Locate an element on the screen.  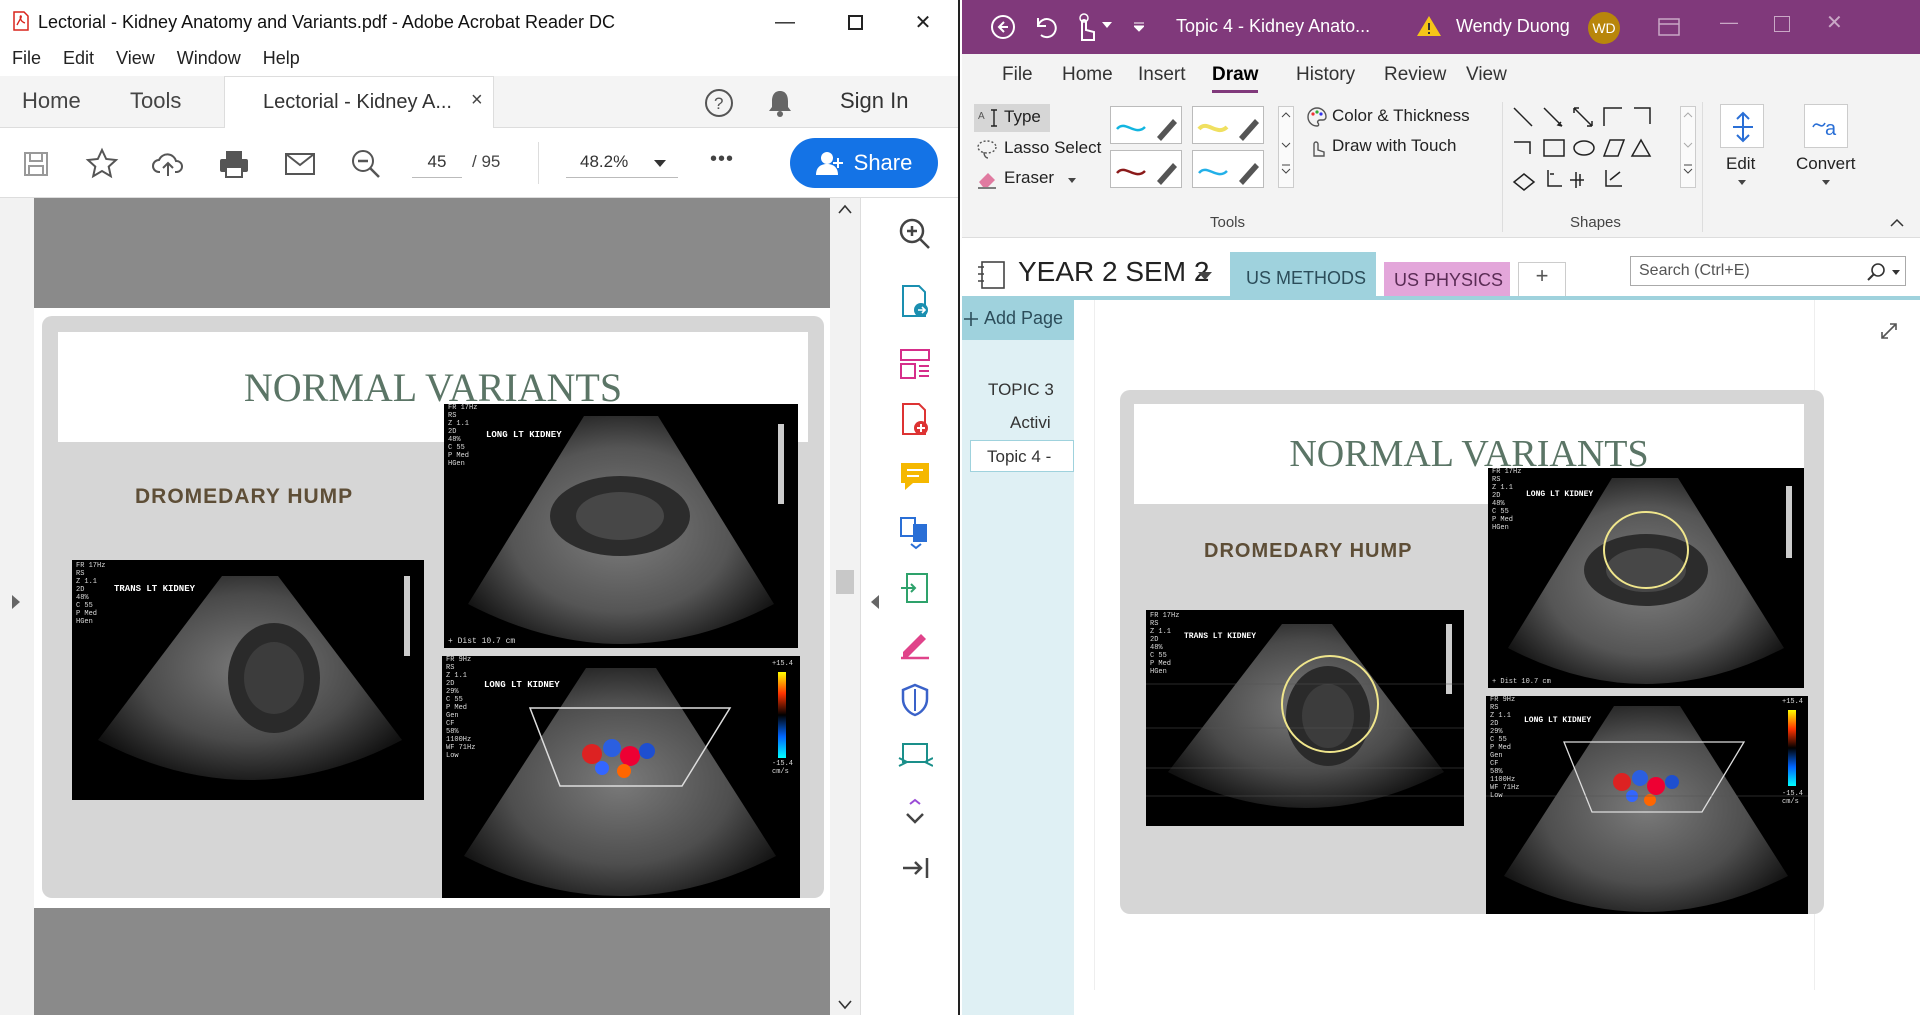
ribbon-tab-view: View is located at coordinates (1486, 75).